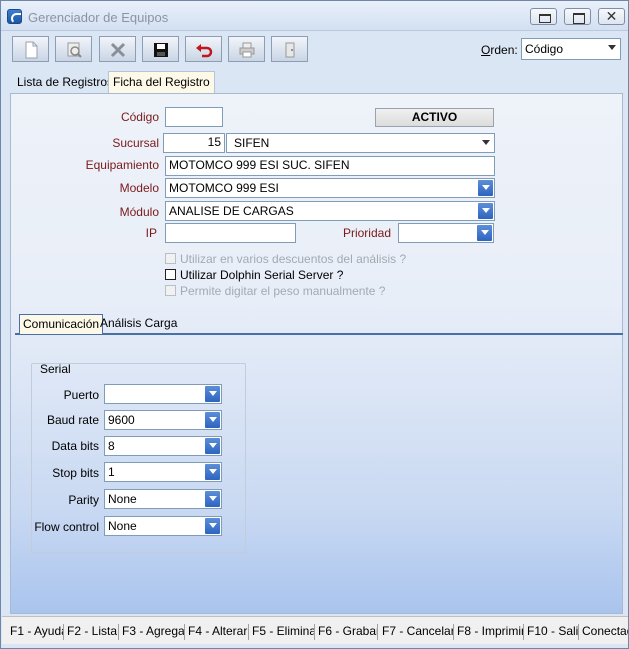 This screenshot has height=649, width=629. I want to click on modelo-value: MOTOMCO 999 ESI, so click(224, 188).